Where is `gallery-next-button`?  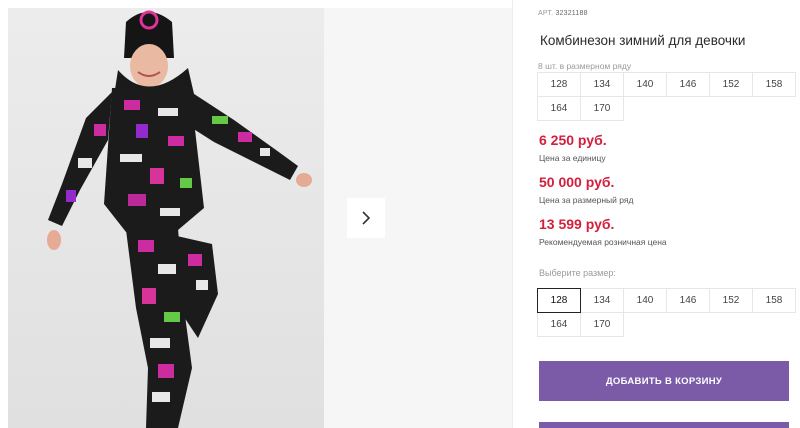 gallery-next-button is located at coordinates (366, 218).